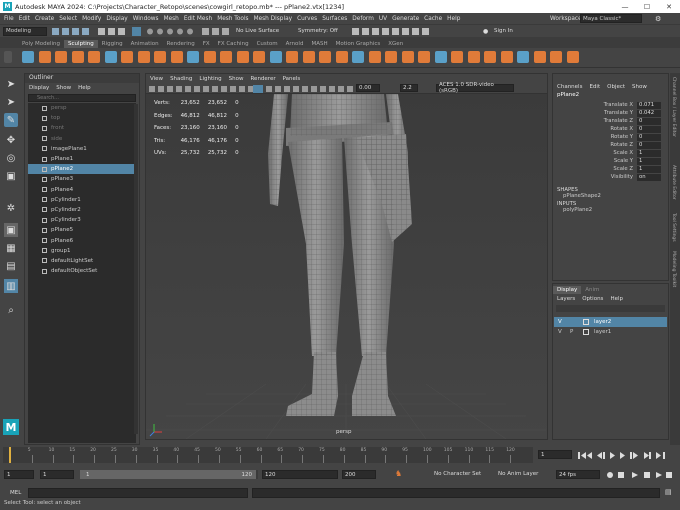  I want to click on menu-cache: Cache, so click(433, 19).